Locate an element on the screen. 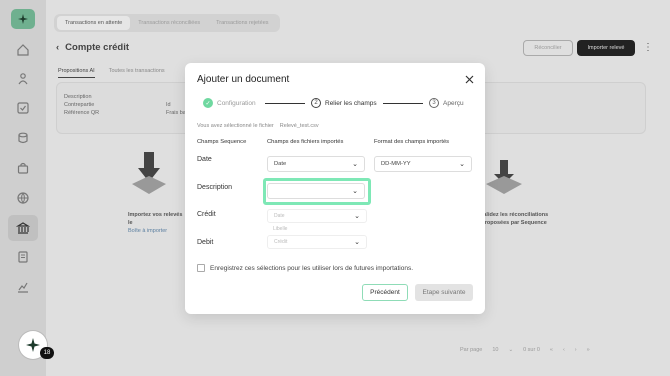 This screenshot has height=376, width=670. document-icon is located at coordinates (23, 257).